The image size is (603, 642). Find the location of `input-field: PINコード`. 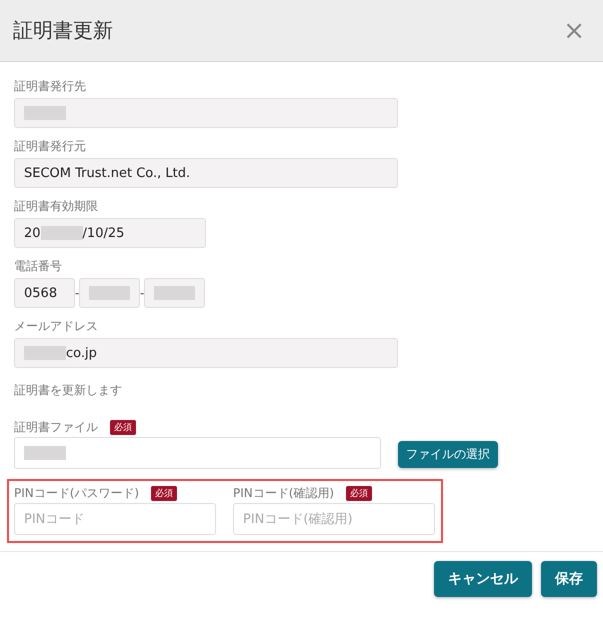

input-field: PINコード is located at coordinates (115, 519).